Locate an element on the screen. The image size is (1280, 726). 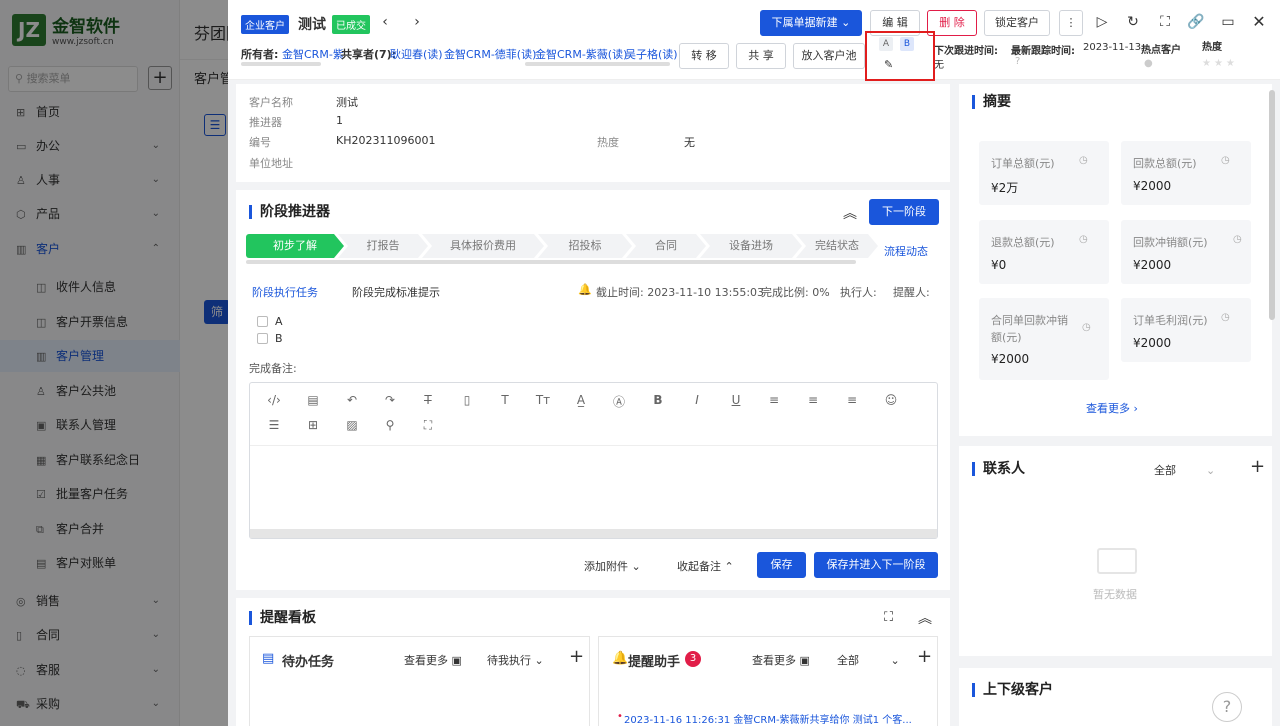
sharer-item: 吴子格(读) is located at coordinates (651, 54).